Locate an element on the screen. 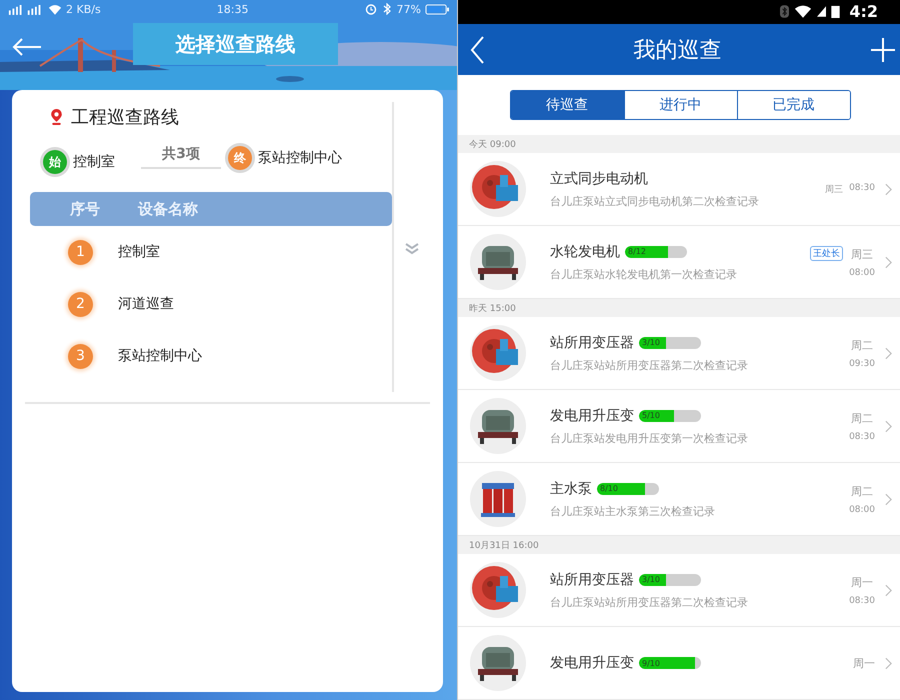 The height and width of the screenshot is (700, 900). route-title: 工程巡查路线 is located at coordinates (125, 117).